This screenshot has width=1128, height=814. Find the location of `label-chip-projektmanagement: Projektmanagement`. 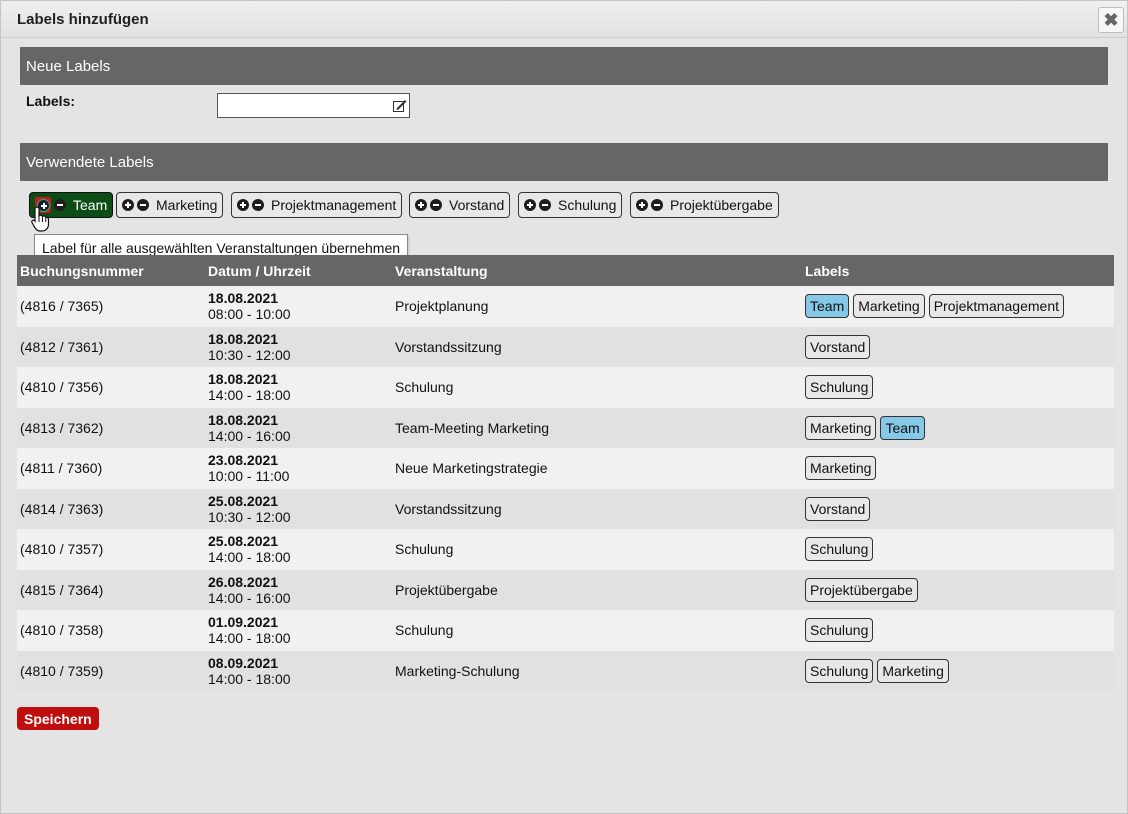

label-chip-projektmanagement: Projektmanagement is located at coordinates (317, 205).